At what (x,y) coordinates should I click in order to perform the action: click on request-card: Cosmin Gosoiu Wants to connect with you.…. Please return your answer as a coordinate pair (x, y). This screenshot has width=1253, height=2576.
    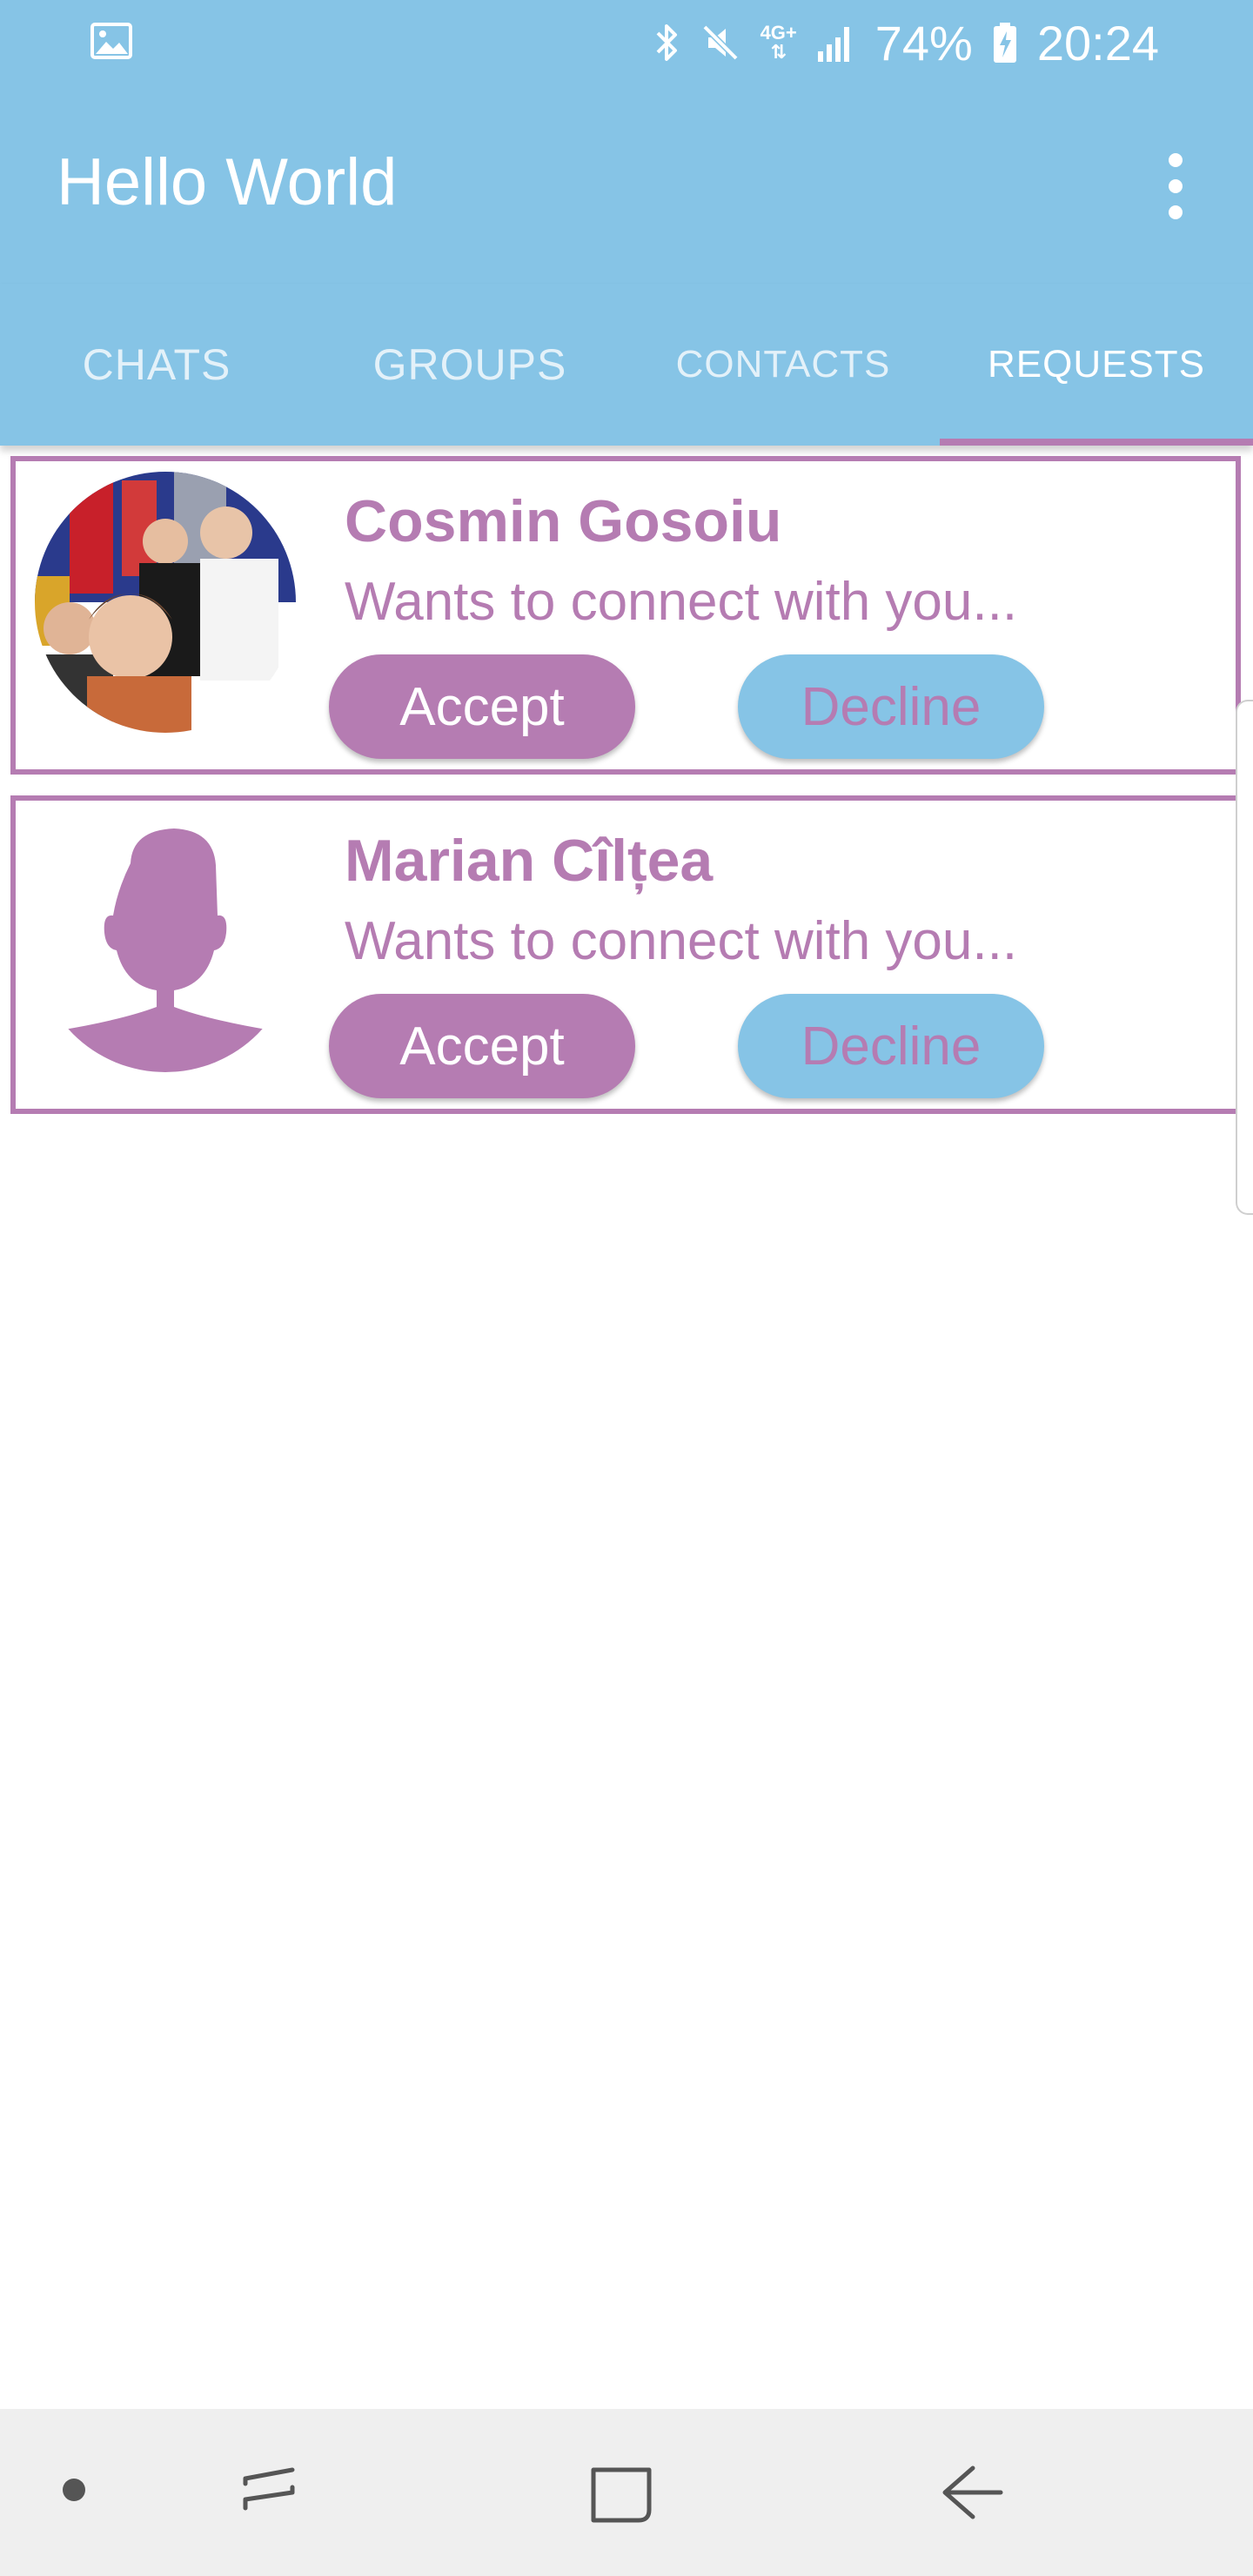
    Looking at the image, I should click on (625, 615).